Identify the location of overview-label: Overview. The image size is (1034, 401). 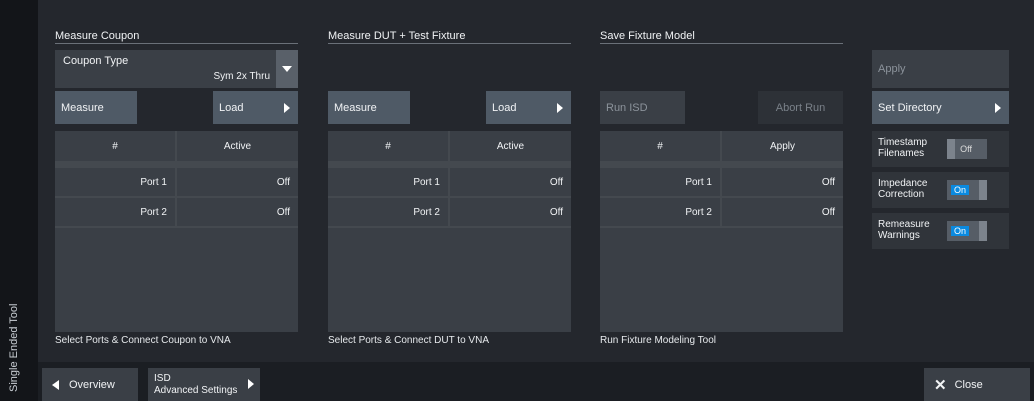
(92, 384).